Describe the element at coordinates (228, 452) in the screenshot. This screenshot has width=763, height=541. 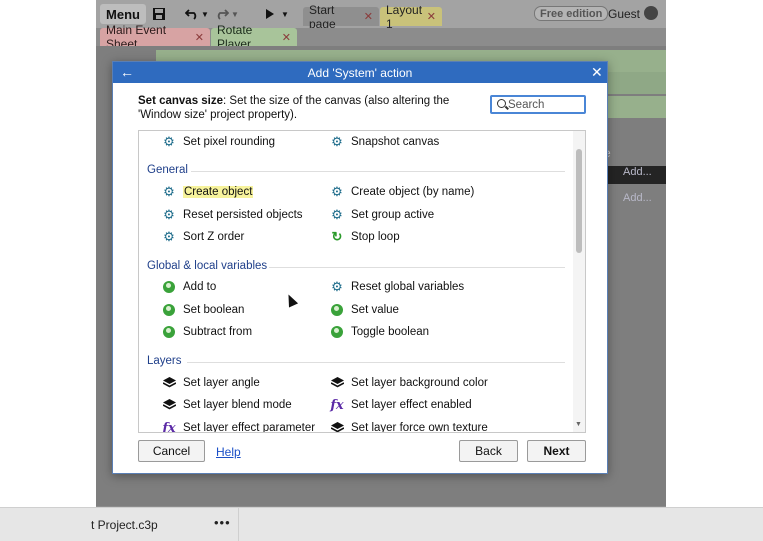
I see `help-link: Help` at that location.